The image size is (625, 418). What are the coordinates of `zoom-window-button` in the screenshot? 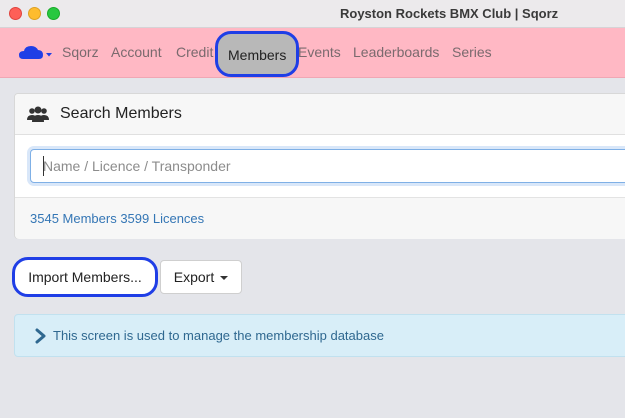 It's located at (53, 13).